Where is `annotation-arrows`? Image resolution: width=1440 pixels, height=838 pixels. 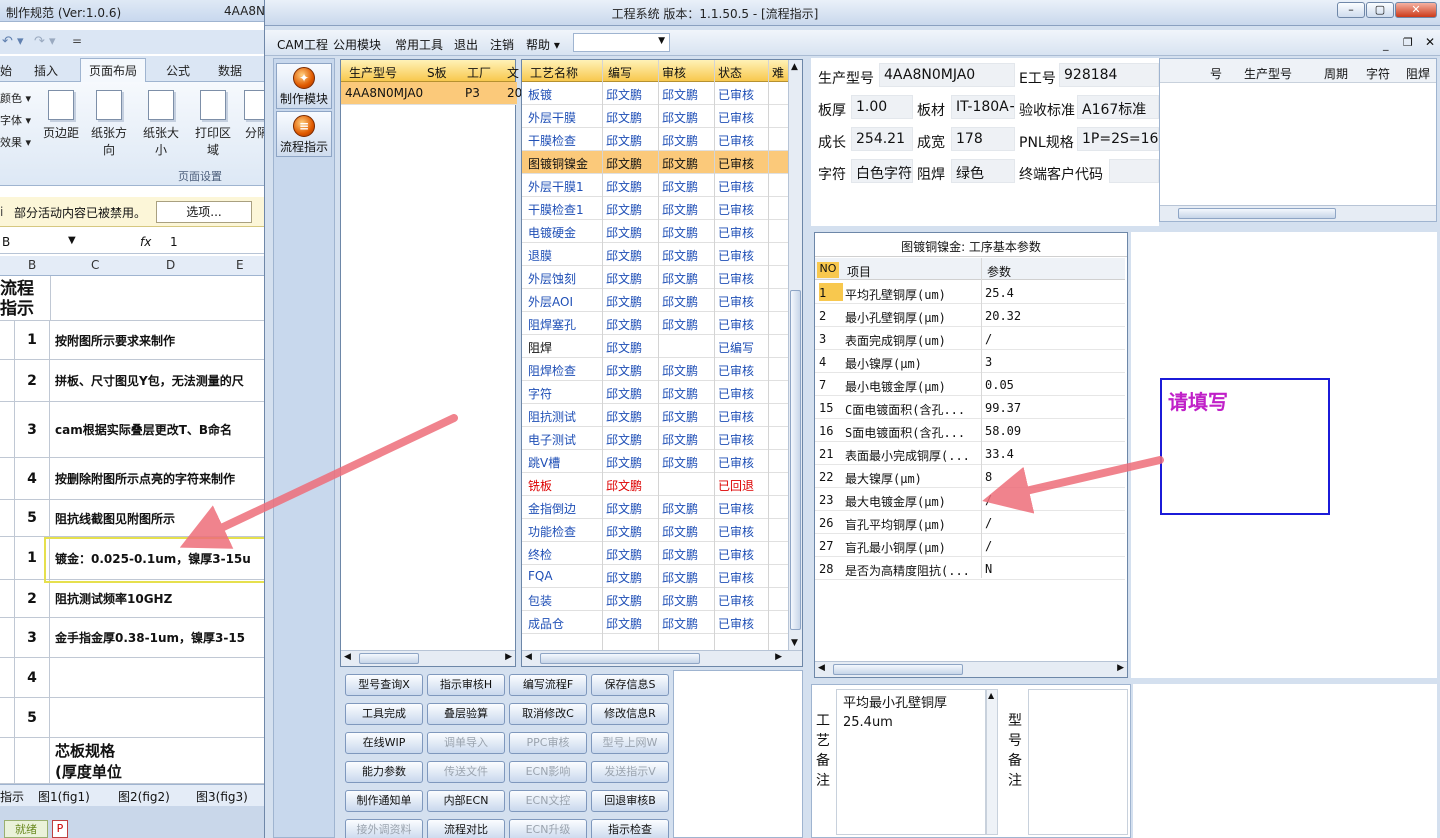
annotation-arrows is located at coordinates (671, 481).